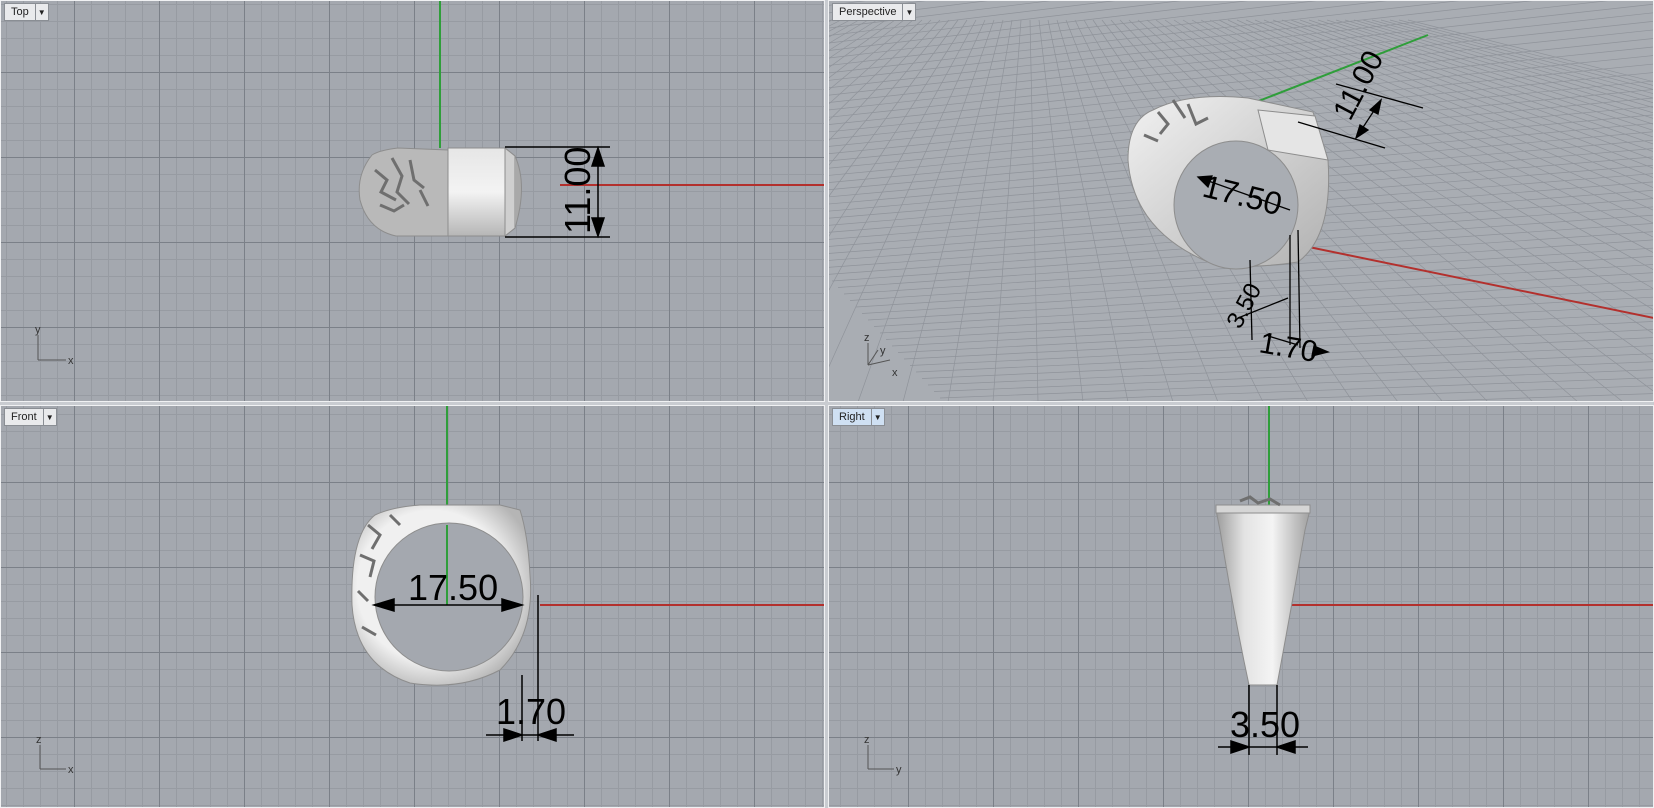 This screenshot has width=1654, height=808. What do you see at coordinates (20, 12) in the screenshot?
I see `viewport-title: Top` at bounding box center [20, 12].